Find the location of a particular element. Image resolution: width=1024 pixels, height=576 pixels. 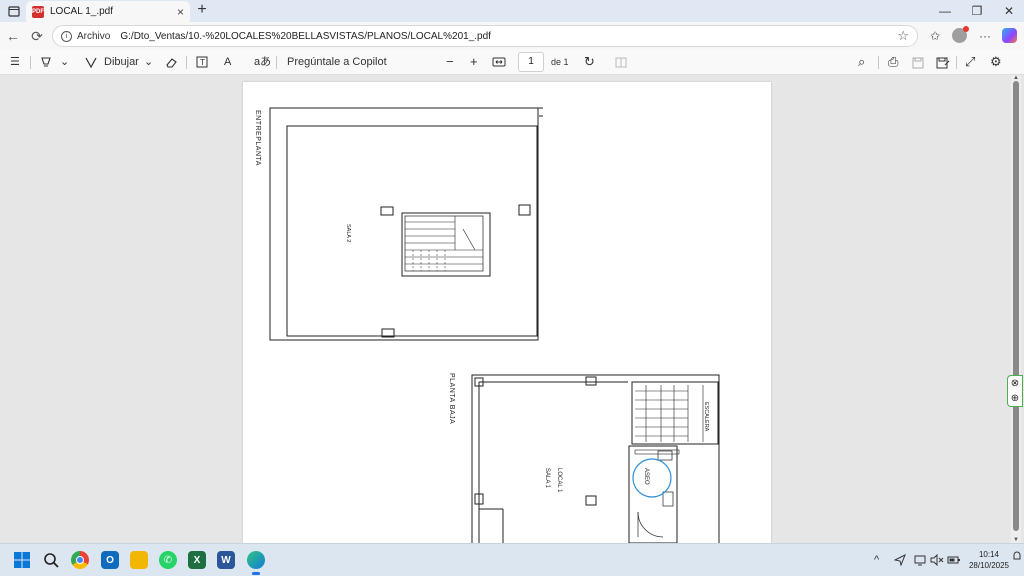

save-icon is located at coordinates (918, 62).